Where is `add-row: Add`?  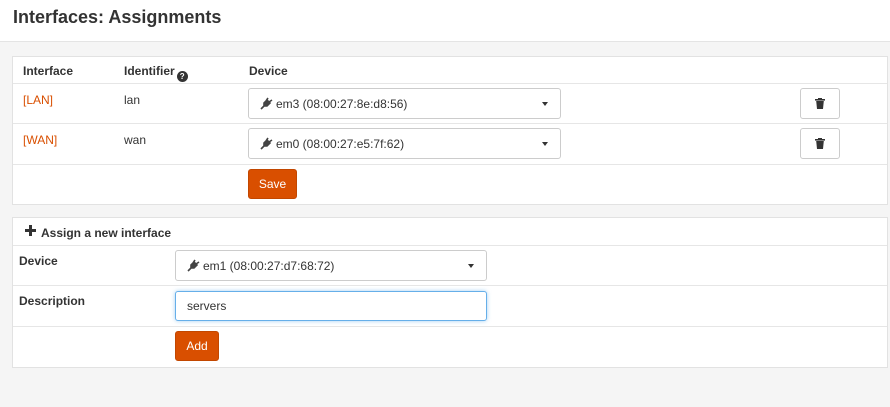 add-row: Add is located at coordinates (450, 347).